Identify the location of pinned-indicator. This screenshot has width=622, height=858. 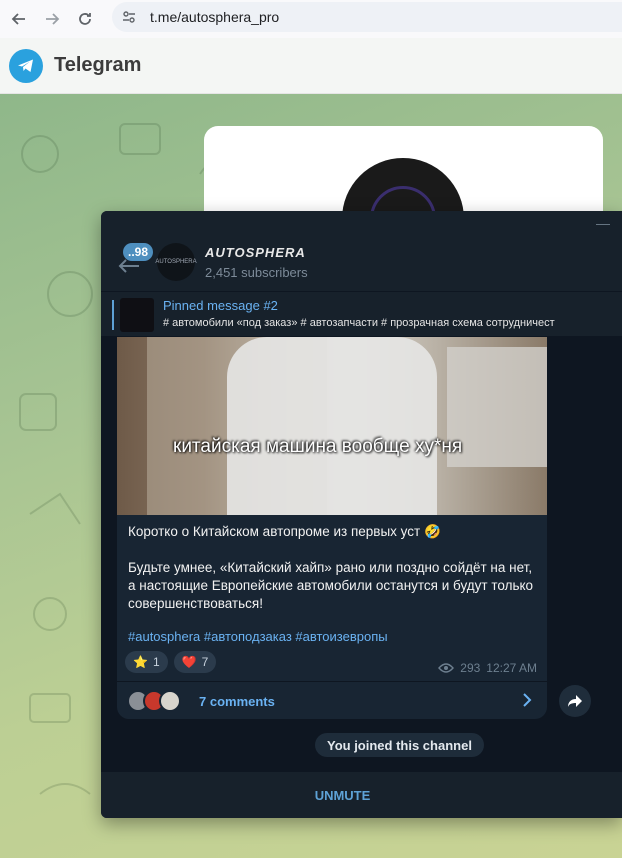
(113, 315).